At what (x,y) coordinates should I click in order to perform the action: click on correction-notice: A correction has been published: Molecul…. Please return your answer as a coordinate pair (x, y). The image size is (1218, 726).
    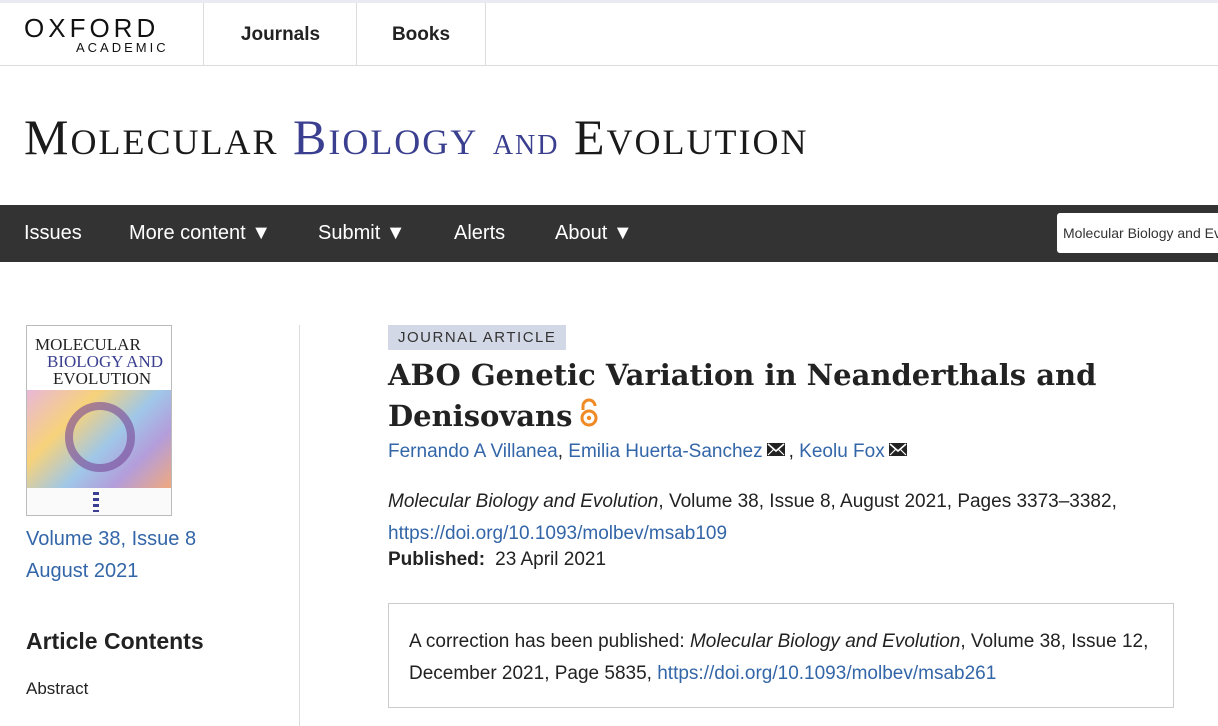
    Looking at the image, I should click on (781, 655).